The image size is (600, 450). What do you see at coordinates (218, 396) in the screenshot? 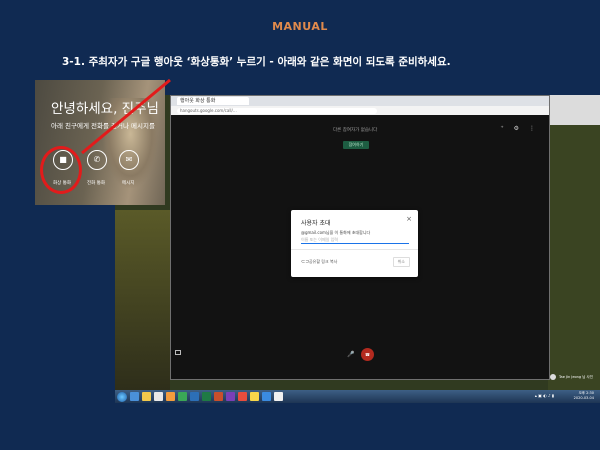
I see `taskbar-app-ppt` at bounding box center [218, 396].